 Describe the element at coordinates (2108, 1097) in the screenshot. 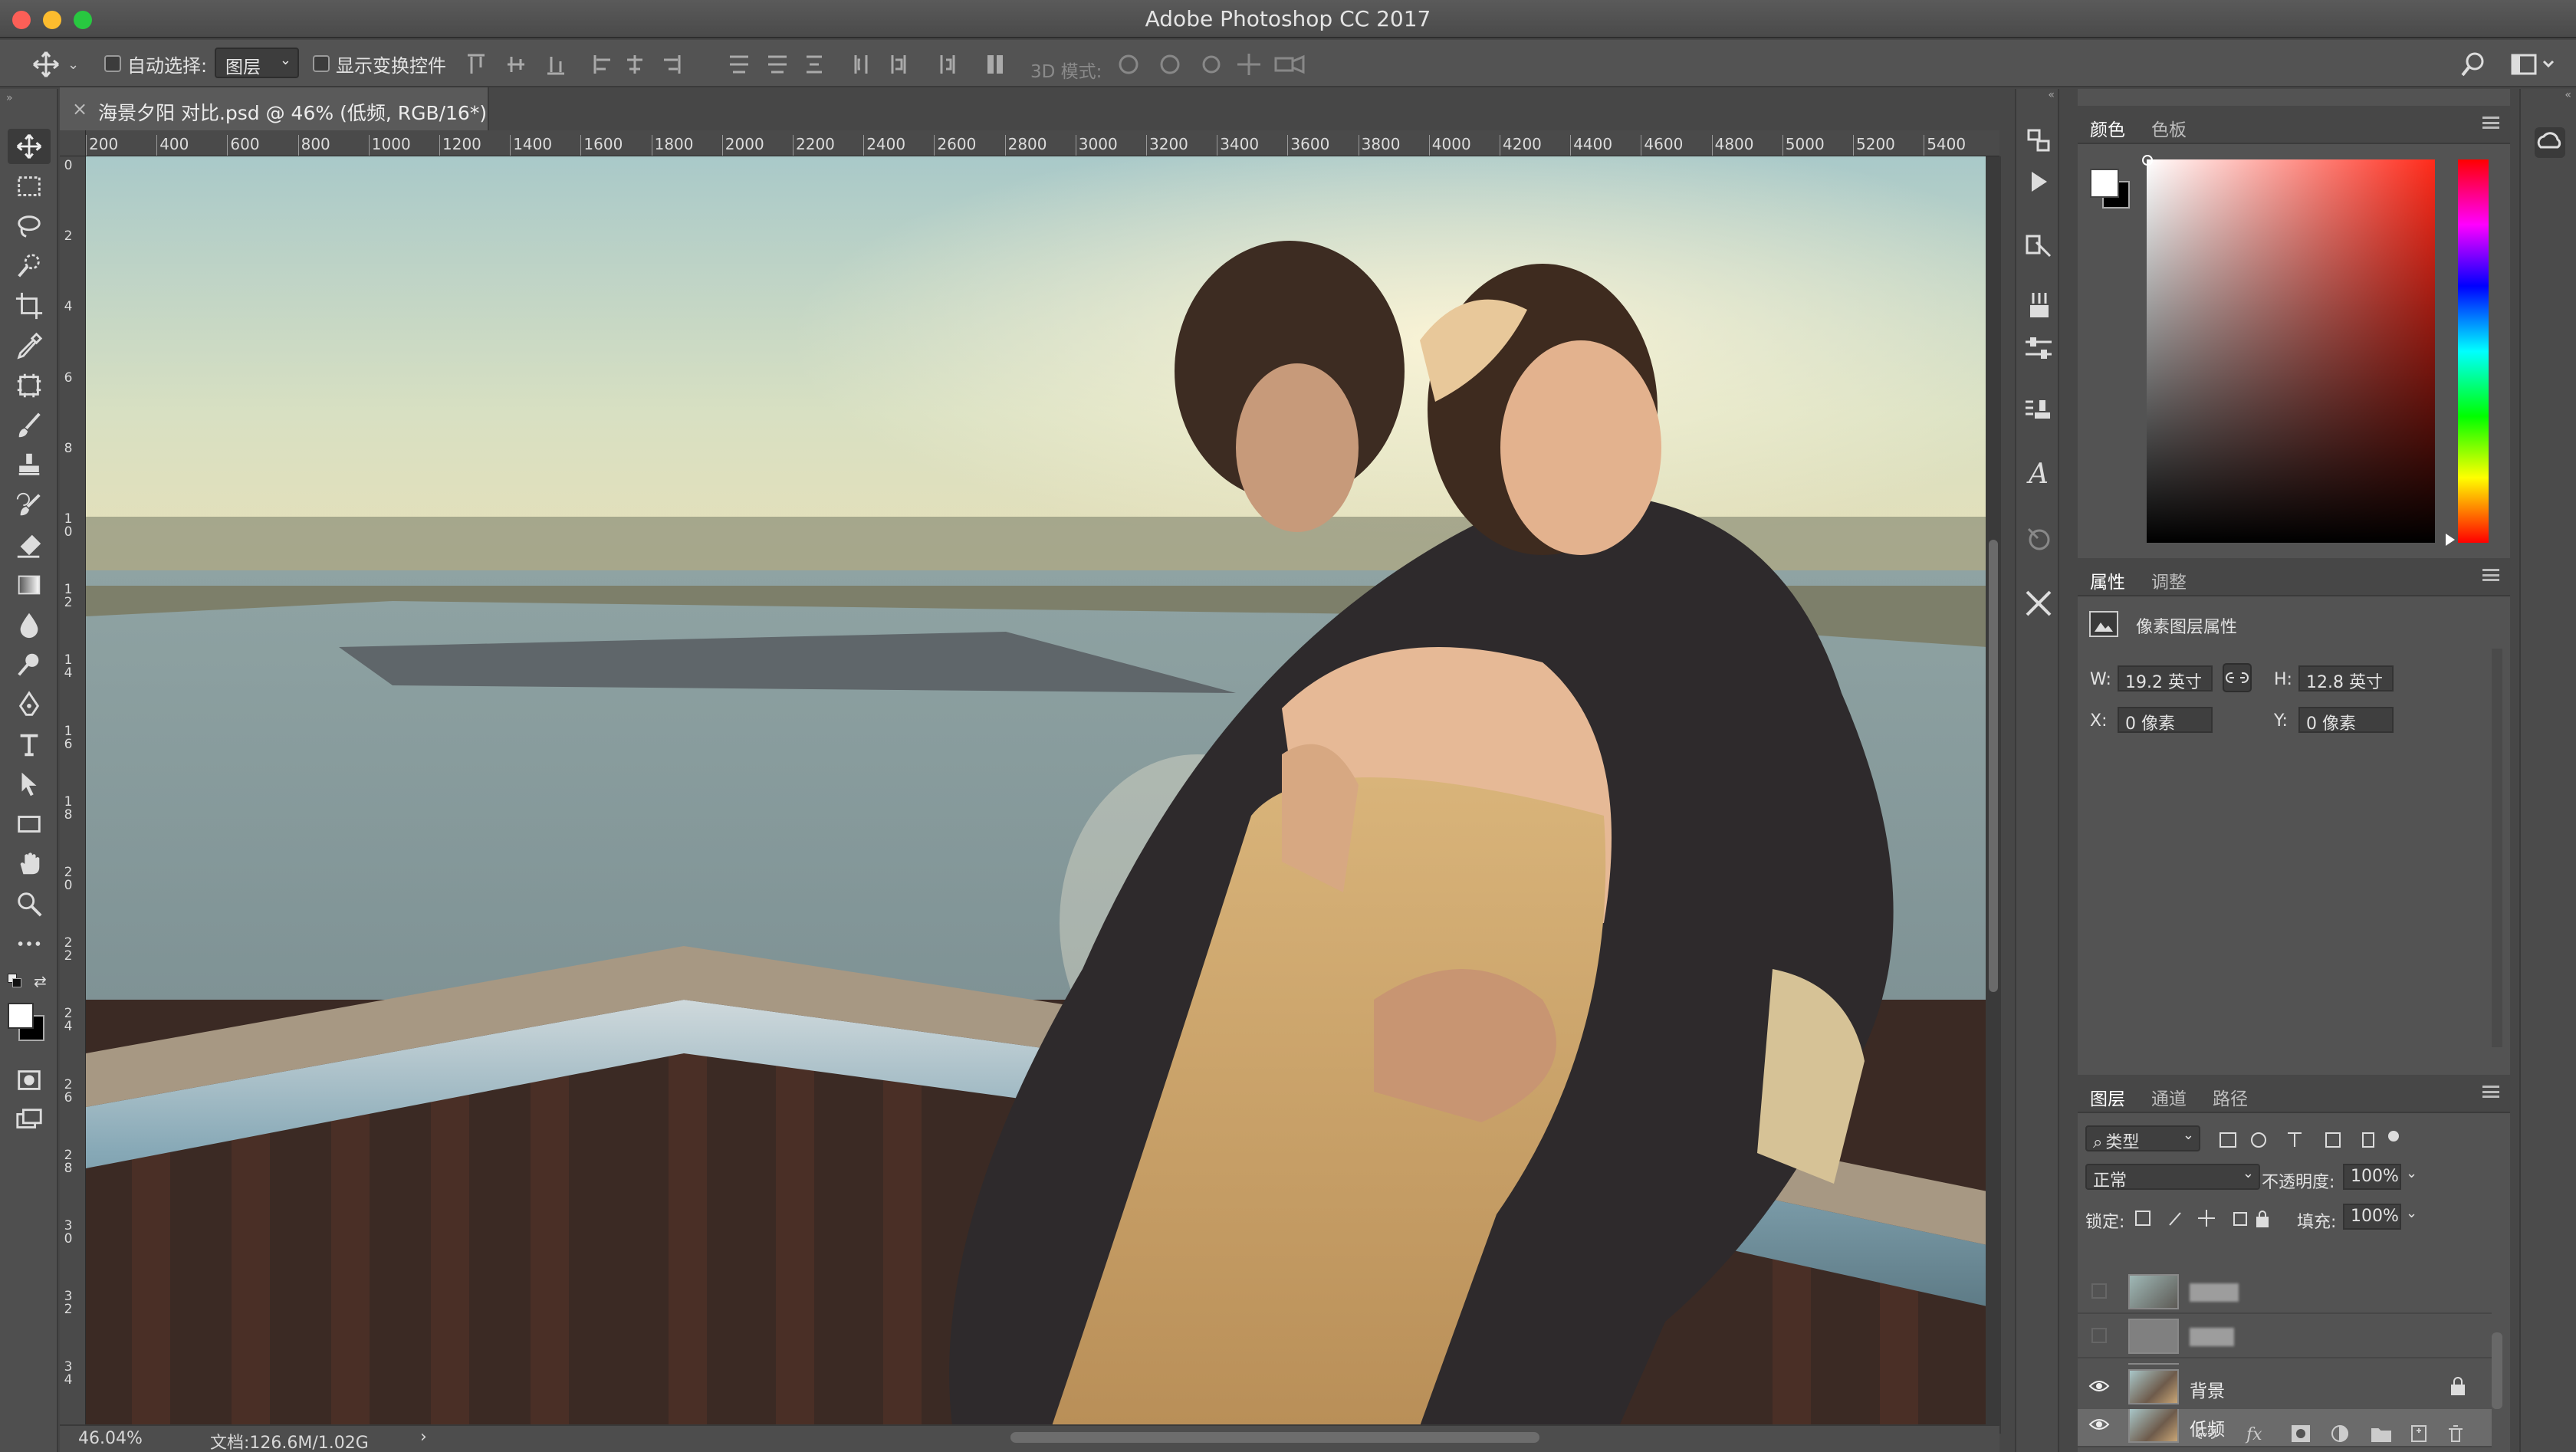

I see `tab-layers: 图层` at that location.